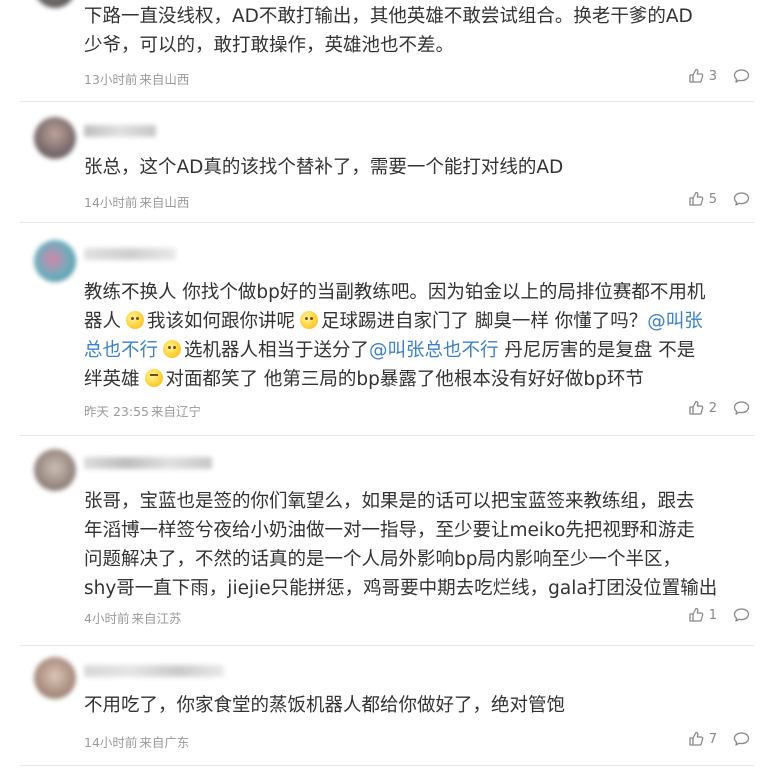 This screenshot has width=774, height=771. I want to click on comment-actions: 3, so click(719, 76).